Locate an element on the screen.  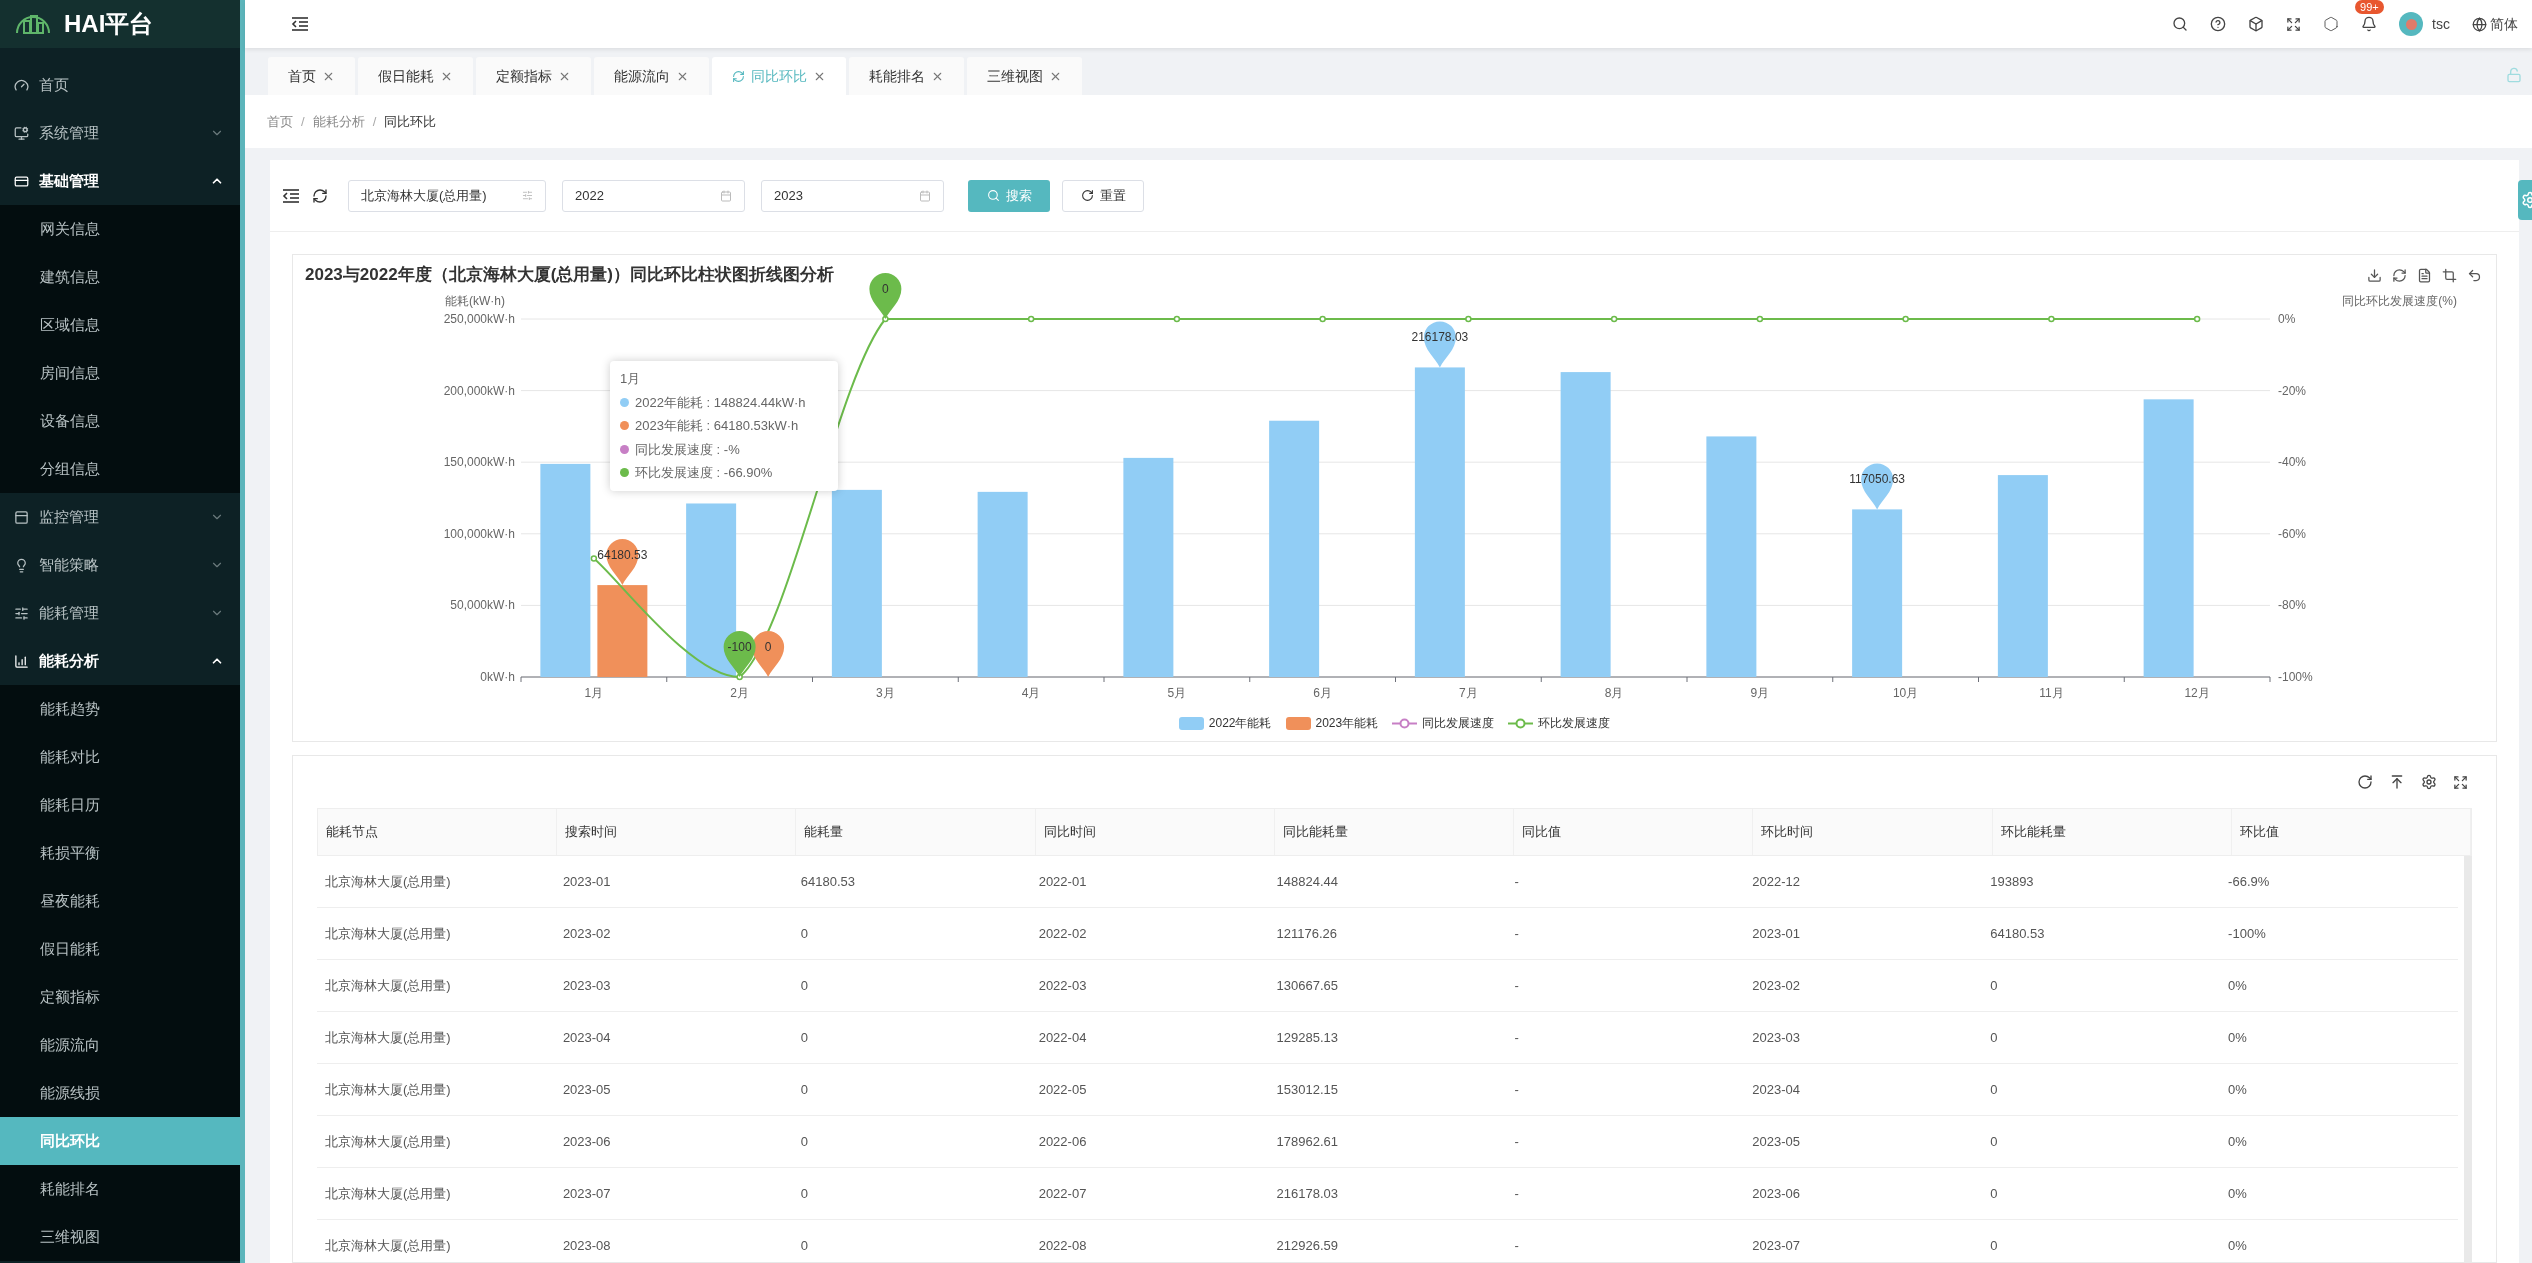
axis-tick-label: 4月 is located at coordinates (1031, 693).